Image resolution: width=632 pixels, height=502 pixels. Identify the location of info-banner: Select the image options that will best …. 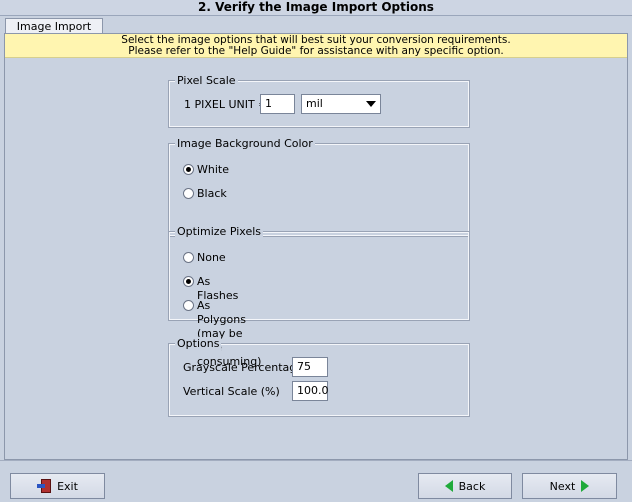
(316, 46).